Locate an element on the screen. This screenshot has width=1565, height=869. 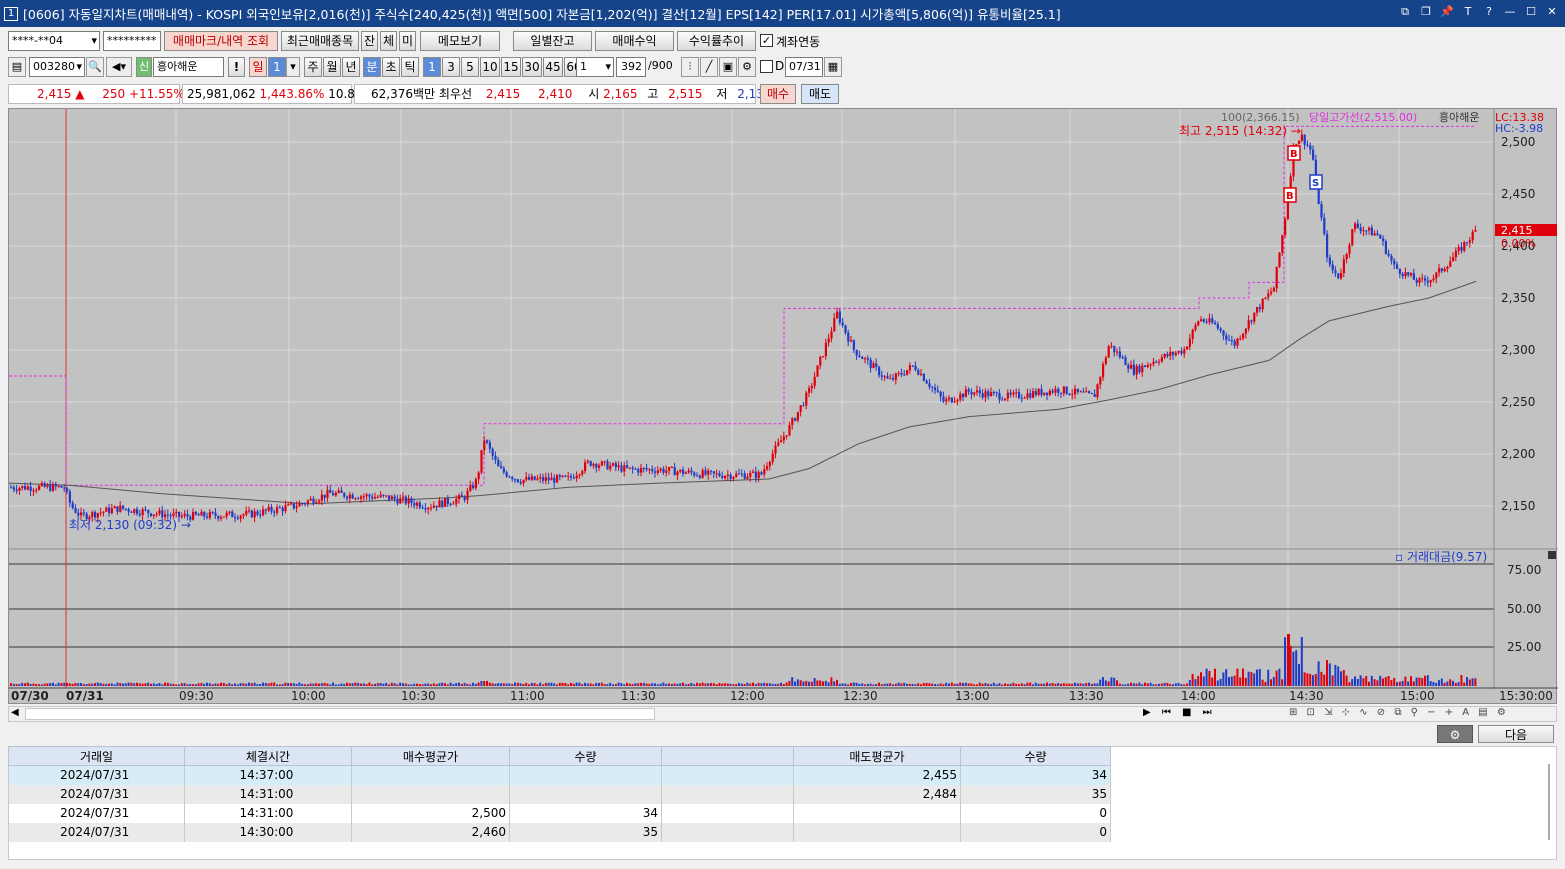
stock-name: 흥아해운 is located at coordinates (188, 67).